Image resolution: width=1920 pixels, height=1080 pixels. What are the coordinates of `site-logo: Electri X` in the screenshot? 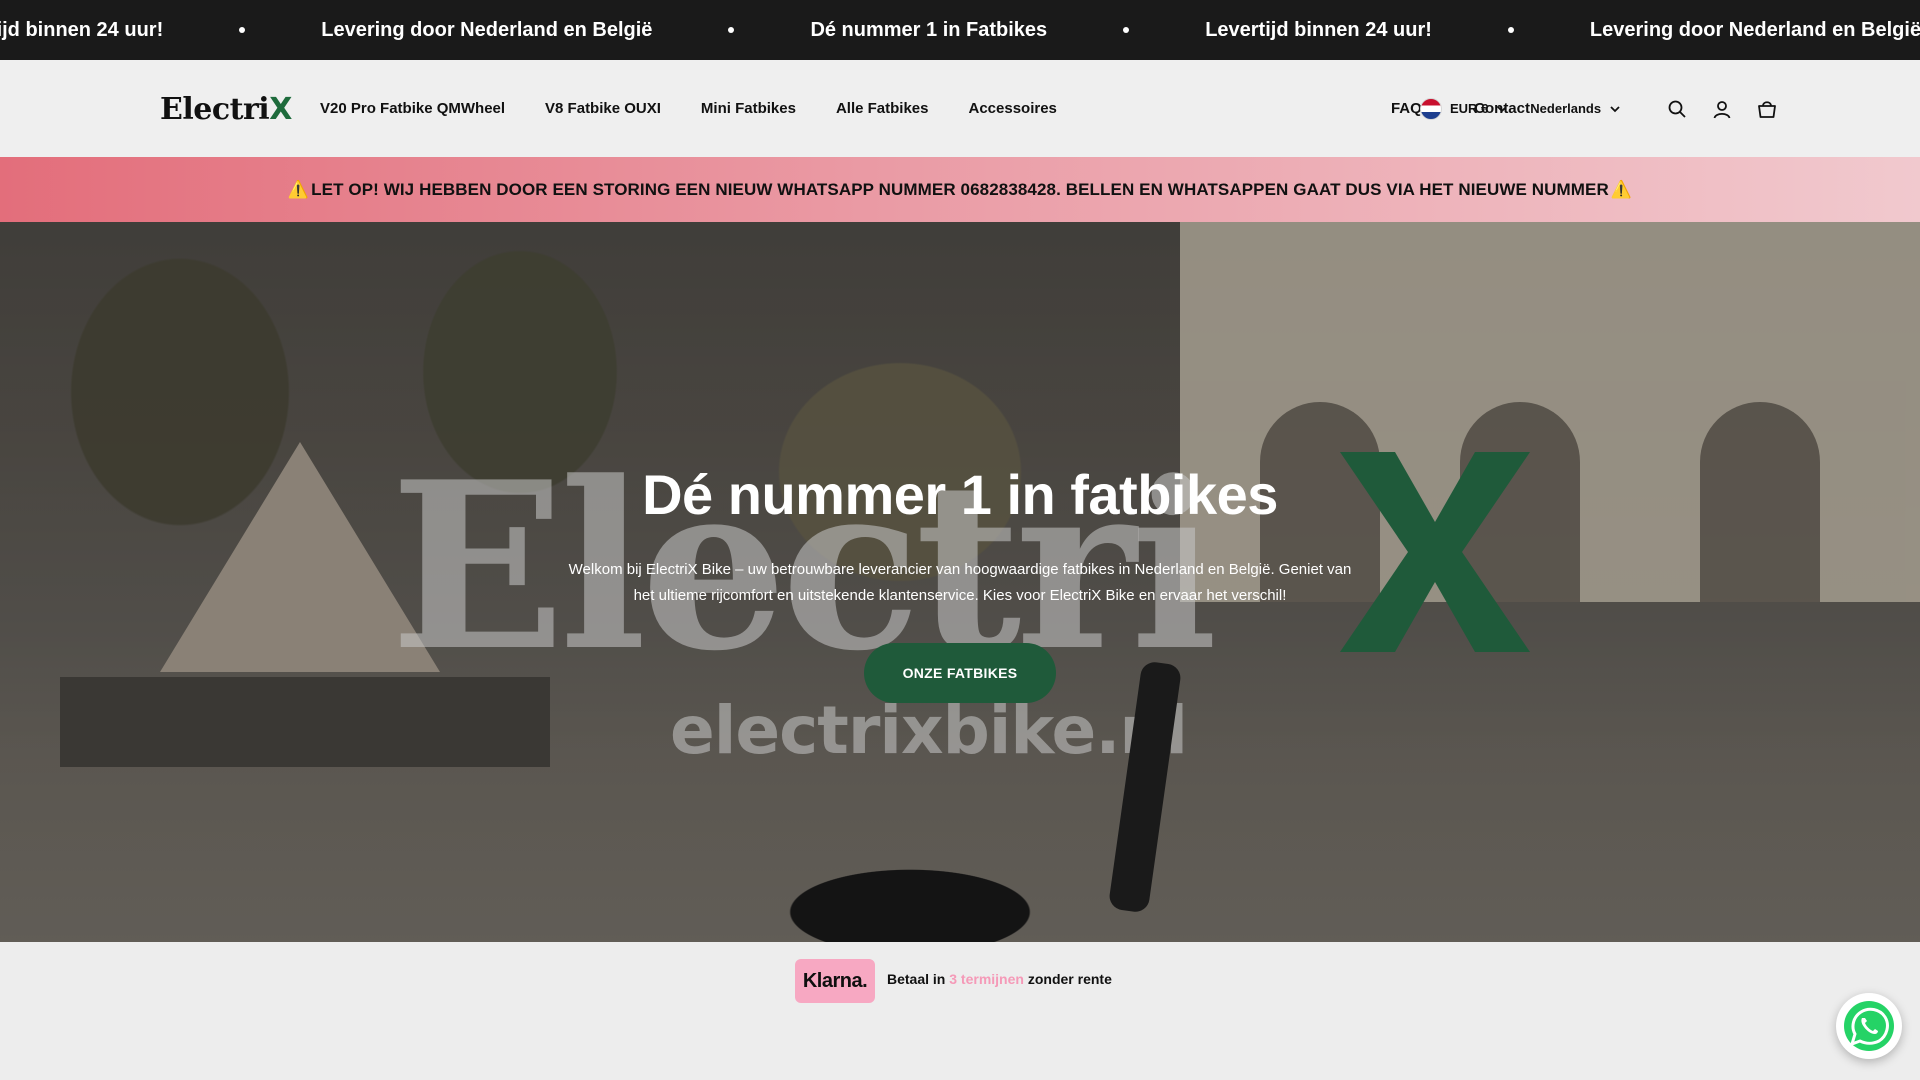 It's located at (226, 109).